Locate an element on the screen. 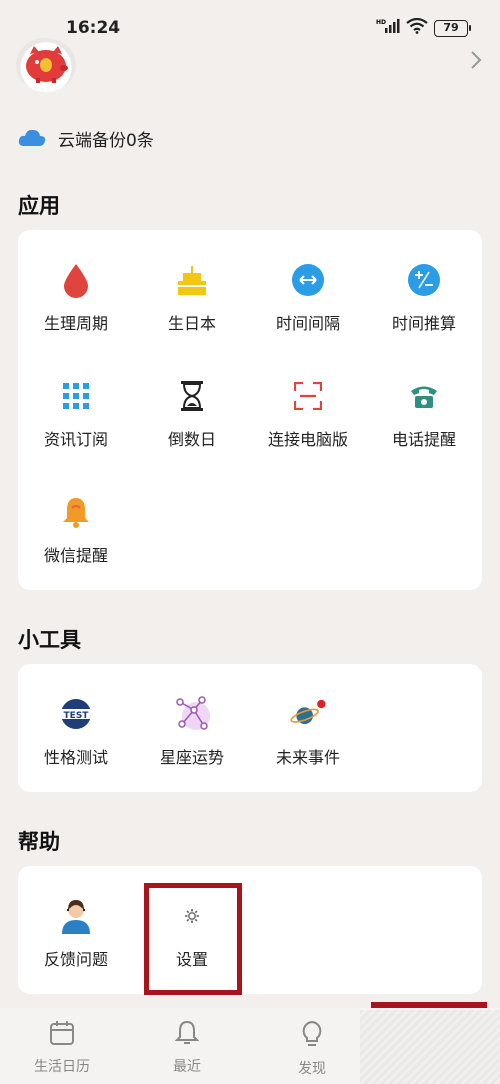 This screenshot has height=1084, width=500. app-label: 时间推算 is located at coordinates (423, 323).